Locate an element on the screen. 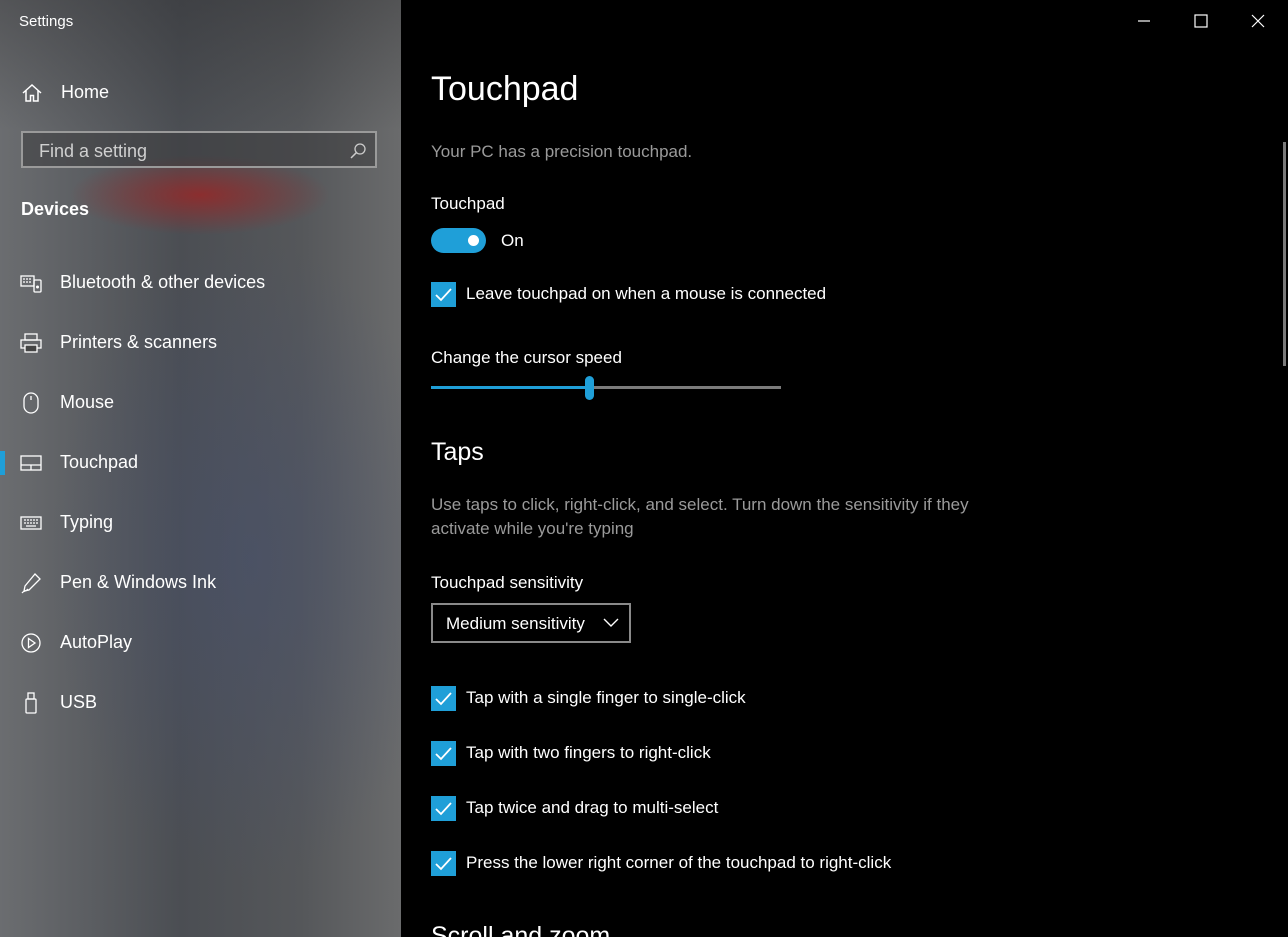 This screenshot has height=937, width=1288. cursor-speed-label: Change the cursor speed is located at coordinates (526, 357).